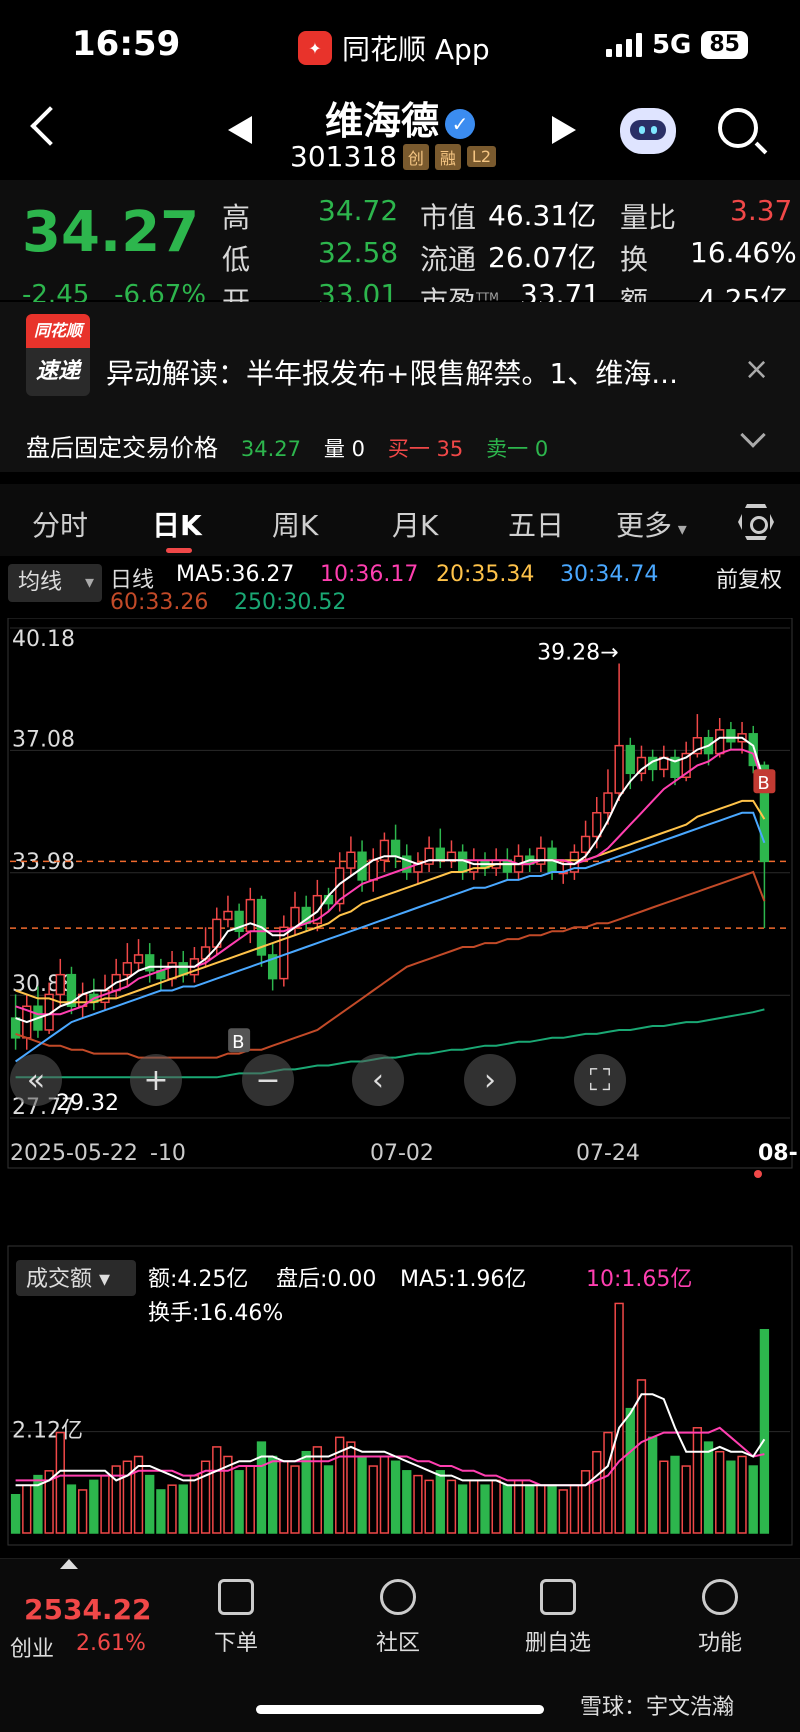 The width and height of the screenshot is (800, 1732). I want to click on high-price-marker: 39.28→, so click(577, 653).